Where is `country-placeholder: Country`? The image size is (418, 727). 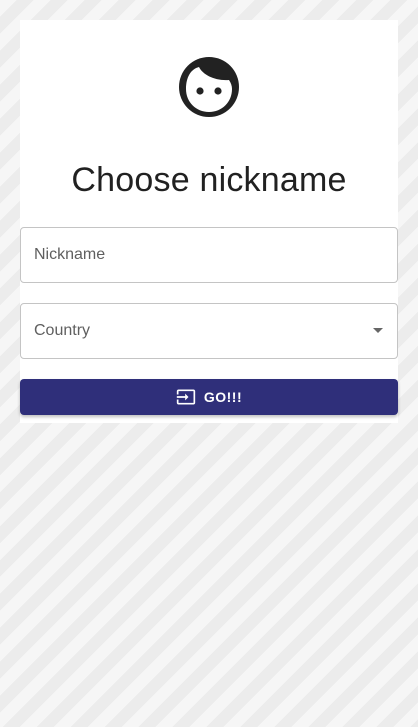 country-placeholder: Country is located at coordinates (62, 330).